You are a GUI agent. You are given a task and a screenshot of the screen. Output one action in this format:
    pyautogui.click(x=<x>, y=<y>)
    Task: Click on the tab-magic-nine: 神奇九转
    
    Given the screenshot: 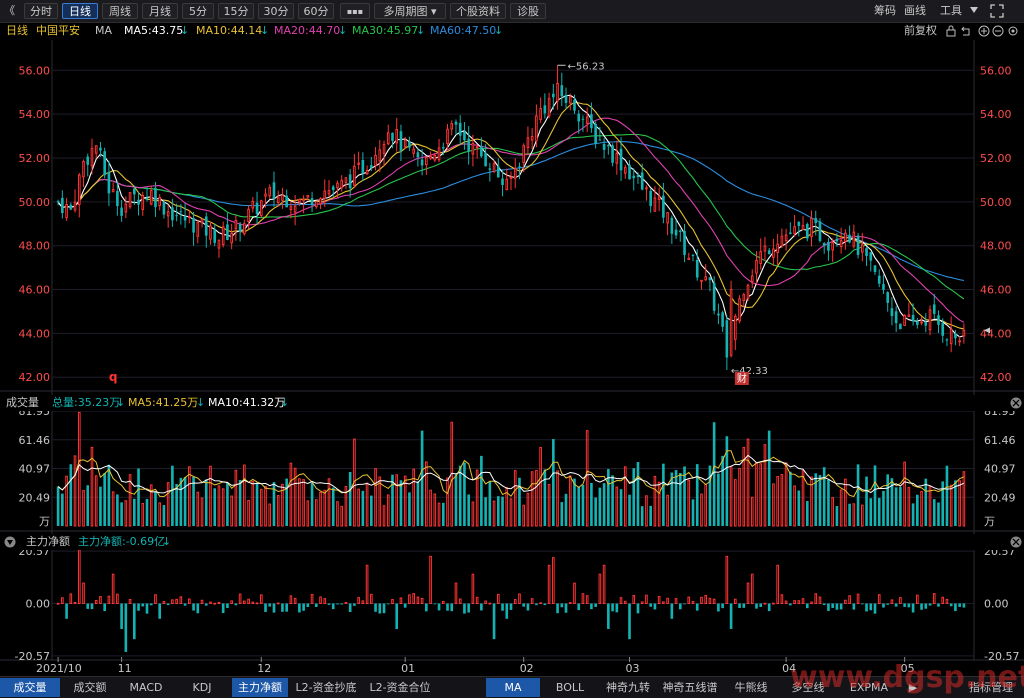 What is the action you would take?
    pyautogui.click(x=628, y=687)
    